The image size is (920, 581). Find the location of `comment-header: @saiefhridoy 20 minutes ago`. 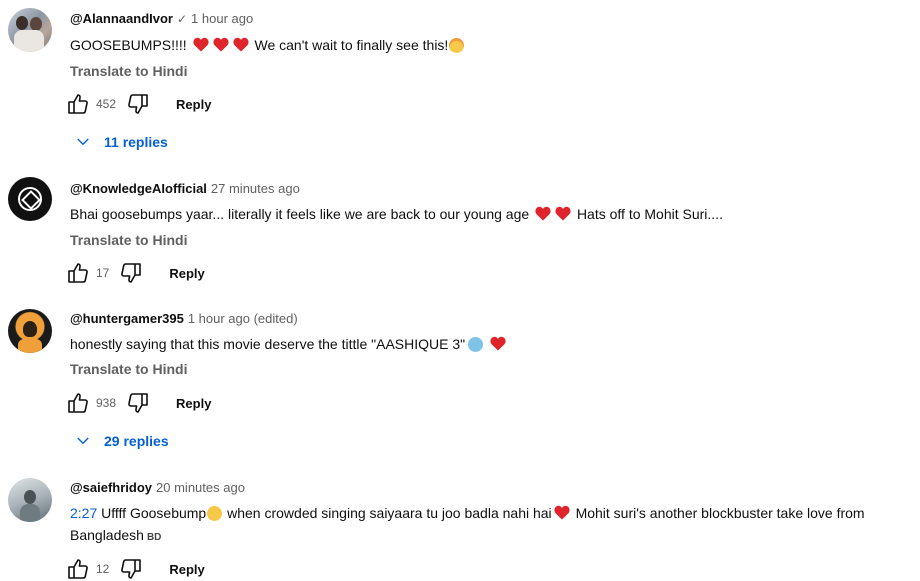

comment-header: @saiefhridoy 20 minutes ago is located at coordinates (157, 487).